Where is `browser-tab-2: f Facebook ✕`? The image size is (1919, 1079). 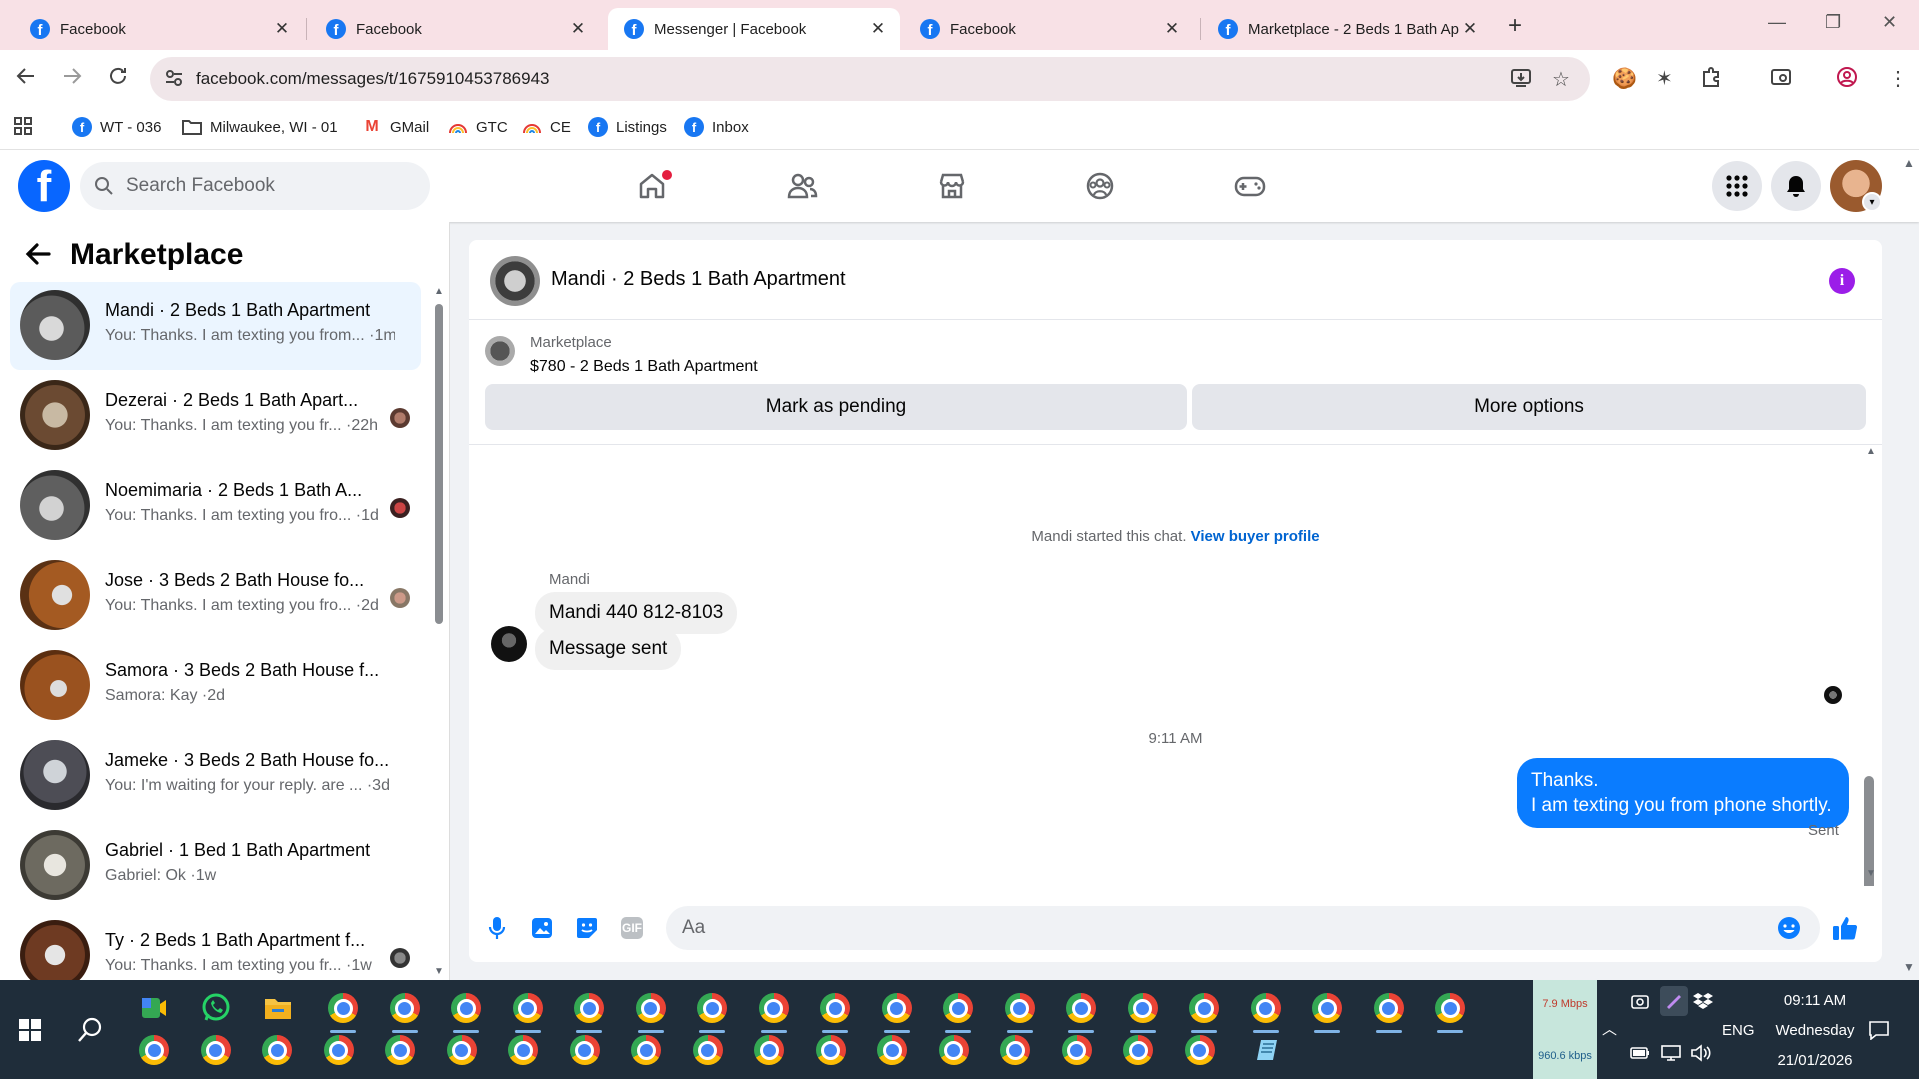
browser-tab-2: f Facebook ✕ is located at coordinates (455, 29).